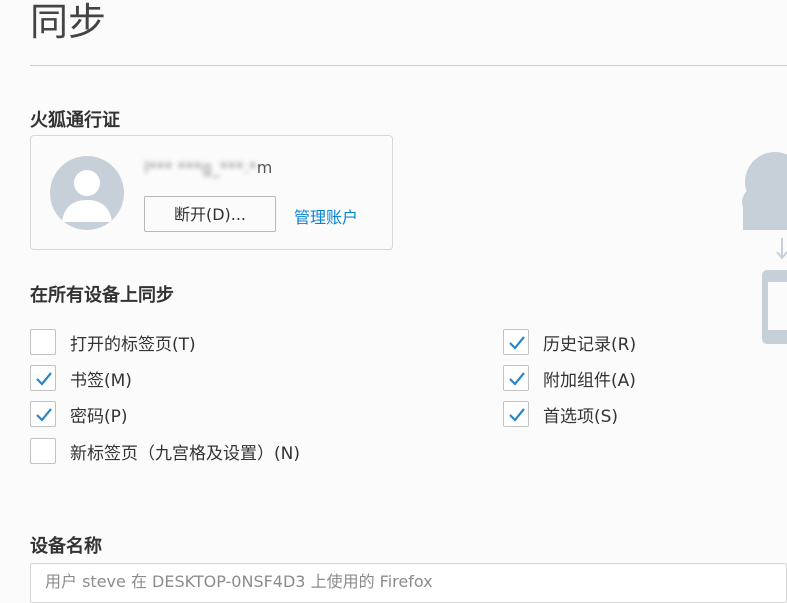  I want to click on sync-option-label: 书签(M), so click(101, 380).